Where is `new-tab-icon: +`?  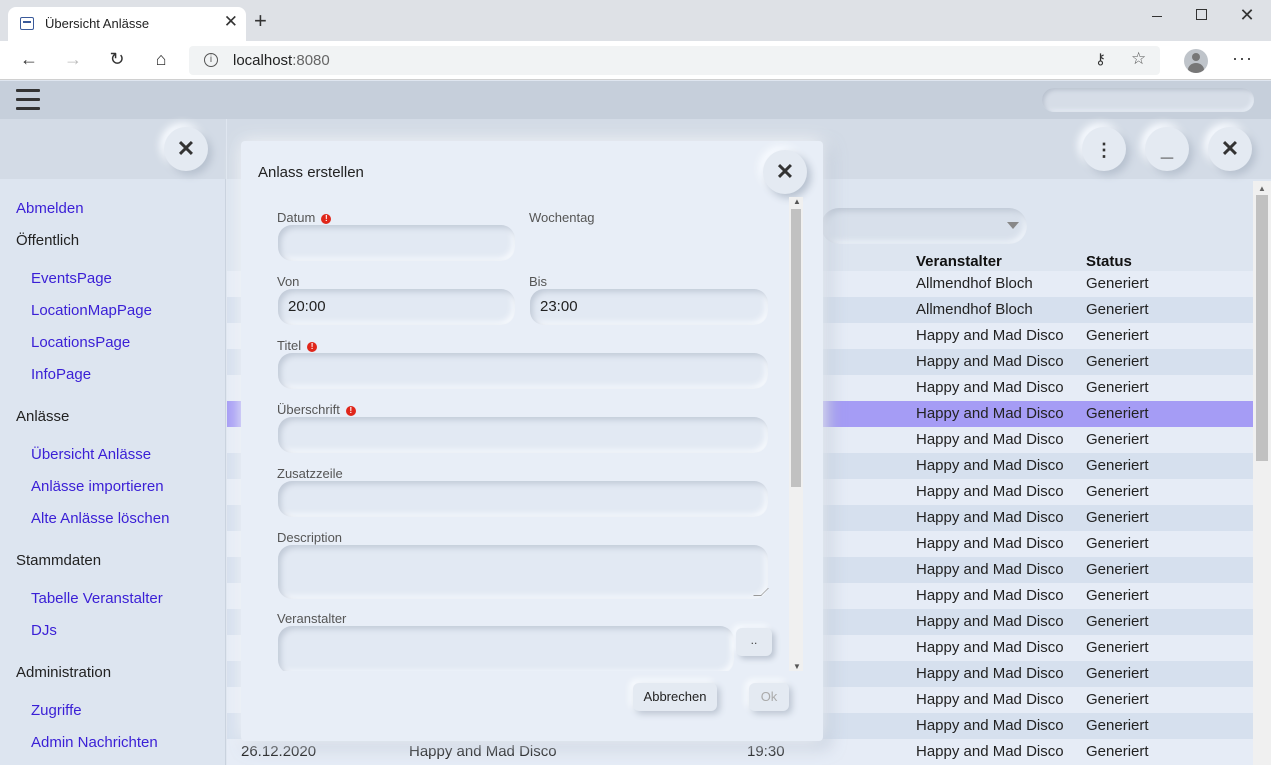
new-tab-icon: + is located at coordinates (260, 21).